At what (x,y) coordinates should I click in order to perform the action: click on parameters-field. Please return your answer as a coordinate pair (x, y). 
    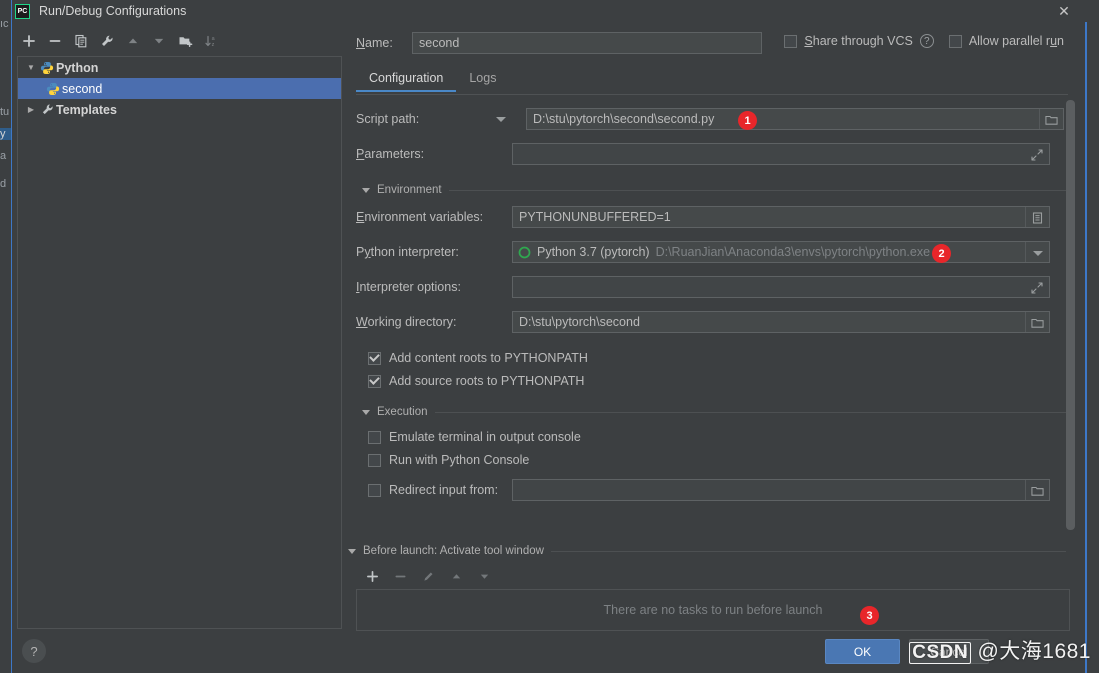
    Looking at the image, I should click on (781, 154).